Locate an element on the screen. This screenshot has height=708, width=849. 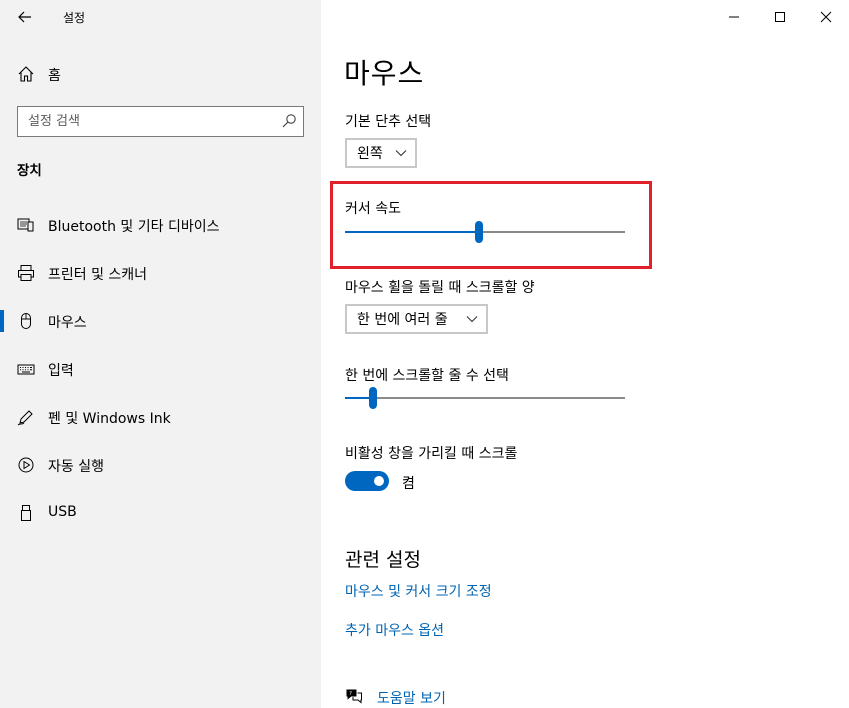
home-icon is located at coordinates (26, 74).